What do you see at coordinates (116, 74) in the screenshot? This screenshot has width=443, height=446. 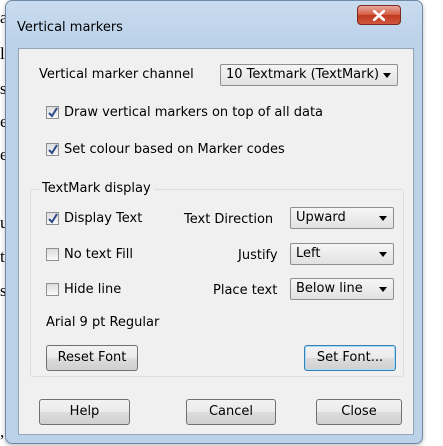 I see `channel-label: Vertical marker channel` at bounding box center [116, 74].